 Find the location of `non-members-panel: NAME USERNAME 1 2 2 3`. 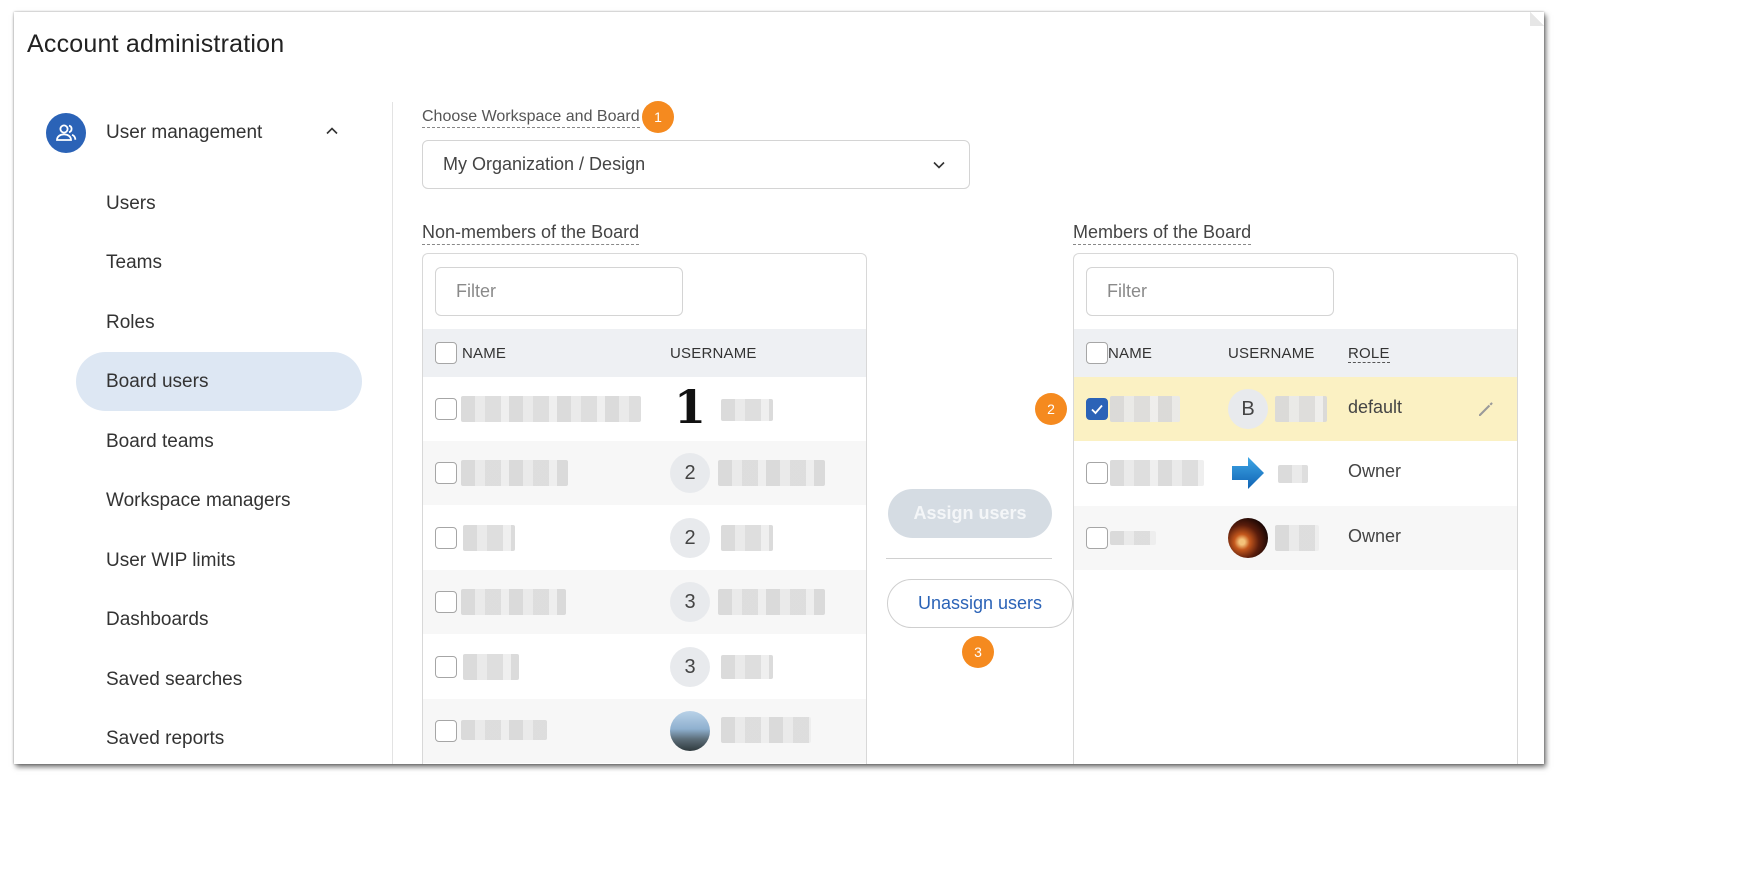

non-members-panel: NAME USERNAME 1 2 2 3 is located at coordinates (644, 508).